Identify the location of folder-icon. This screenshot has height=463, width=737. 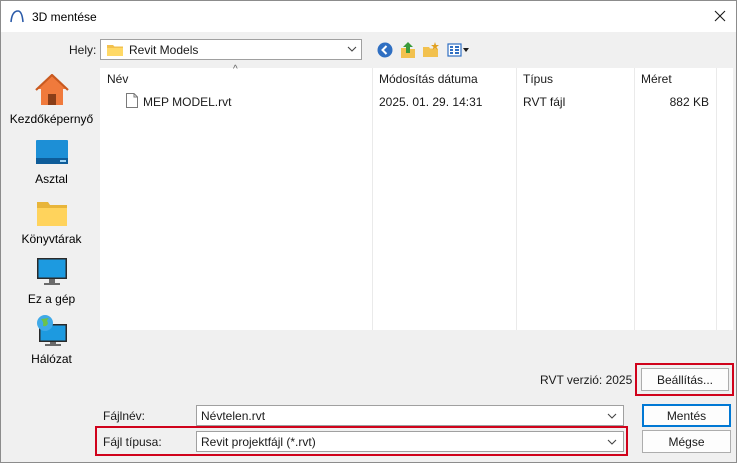
(115, 50).